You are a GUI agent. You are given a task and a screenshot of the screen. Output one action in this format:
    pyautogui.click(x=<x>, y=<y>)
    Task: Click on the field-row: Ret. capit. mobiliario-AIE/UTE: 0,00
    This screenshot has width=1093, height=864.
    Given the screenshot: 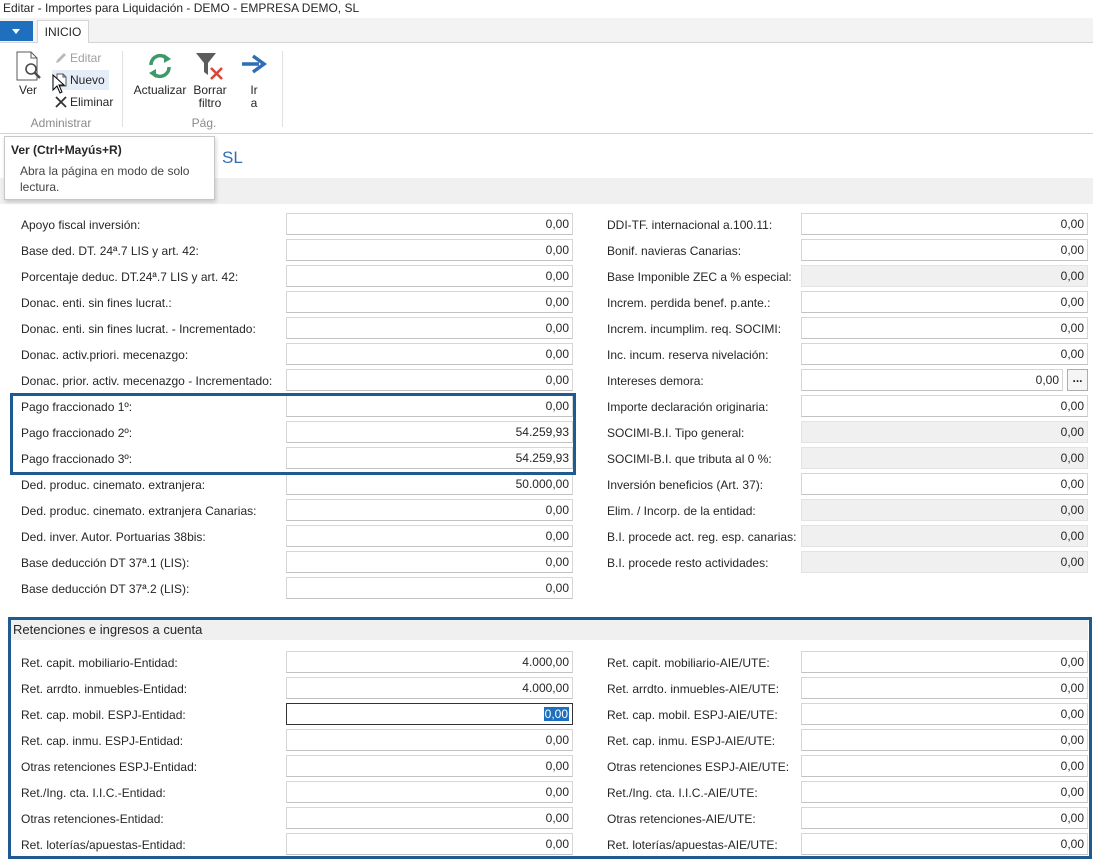 What is the action you would take?
    pyautogui.click(x=848, y=663)
    